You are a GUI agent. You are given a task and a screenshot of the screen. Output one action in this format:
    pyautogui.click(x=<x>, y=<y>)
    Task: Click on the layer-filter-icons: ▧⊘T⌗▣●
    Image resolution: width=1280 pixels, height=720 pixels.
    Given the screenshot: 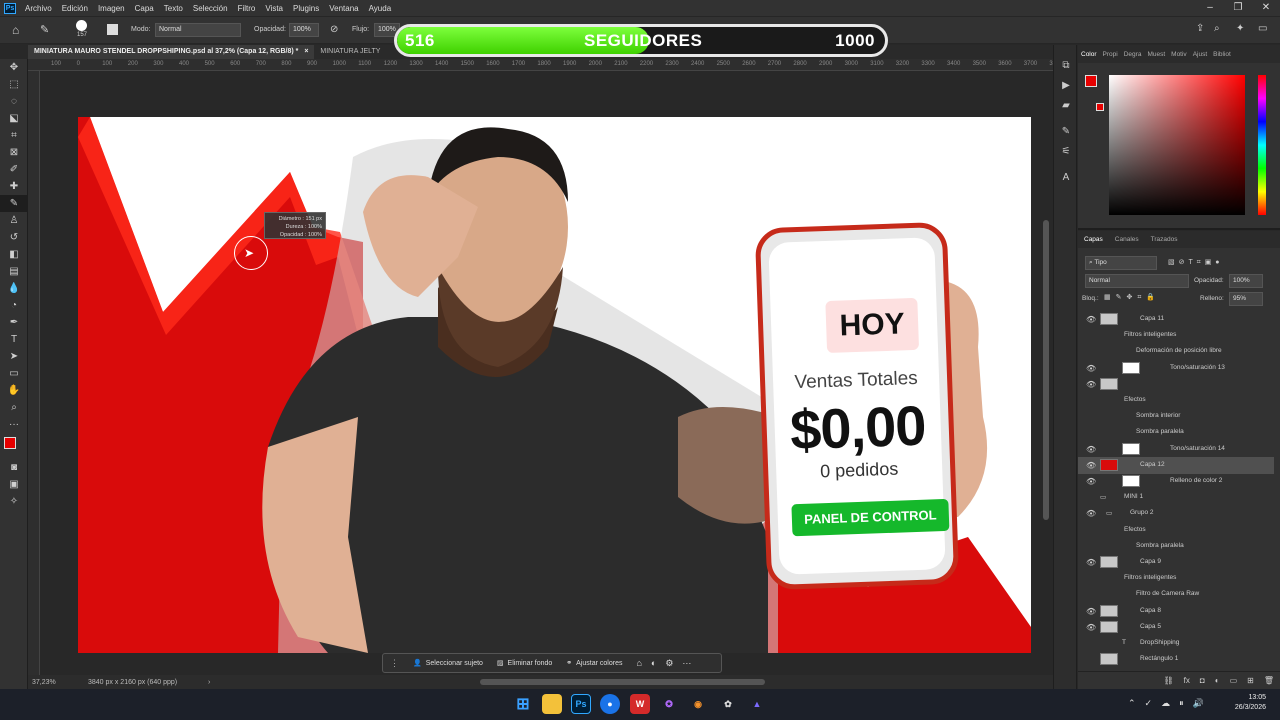 What is the action you would take?
    pyautogui.click(x=1196, y=262)
    